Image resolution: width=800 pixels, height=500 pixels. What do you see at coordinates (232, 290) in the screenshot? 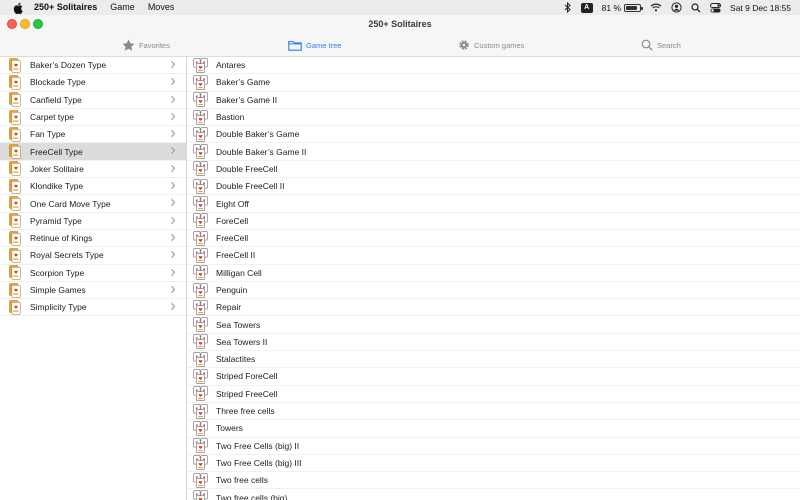
I see `game-label: Penguin` at bounding box center [232, 290].